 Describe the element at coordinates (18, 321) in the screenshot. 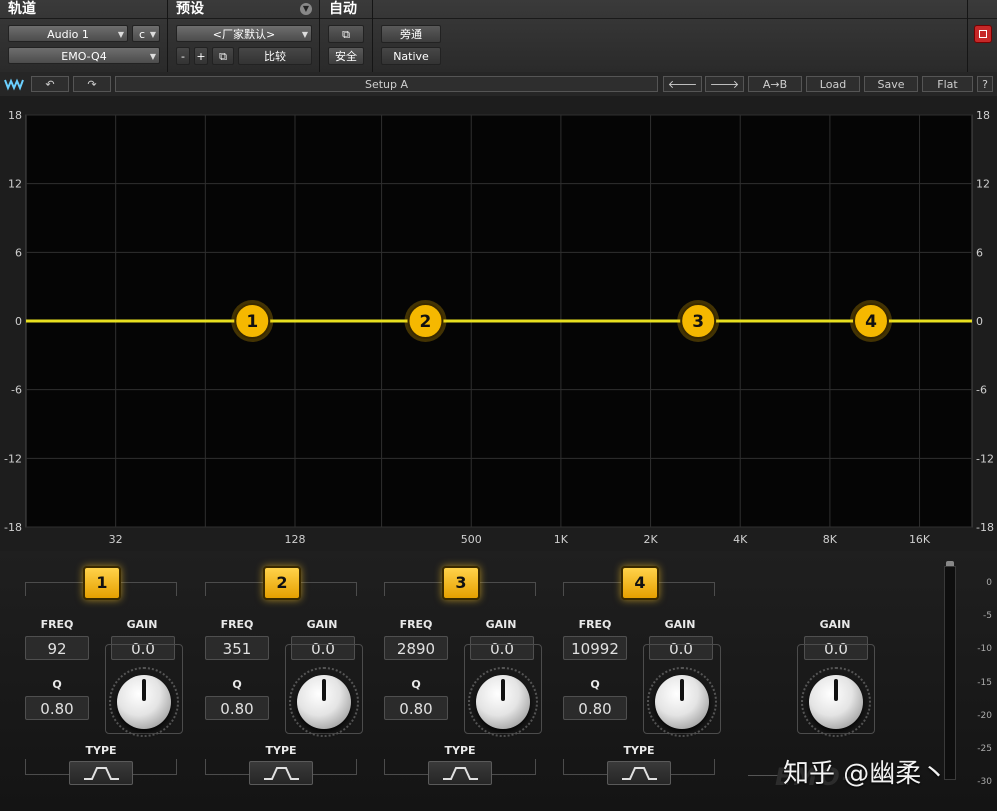

I see `y-tick-label: 0` at that location.